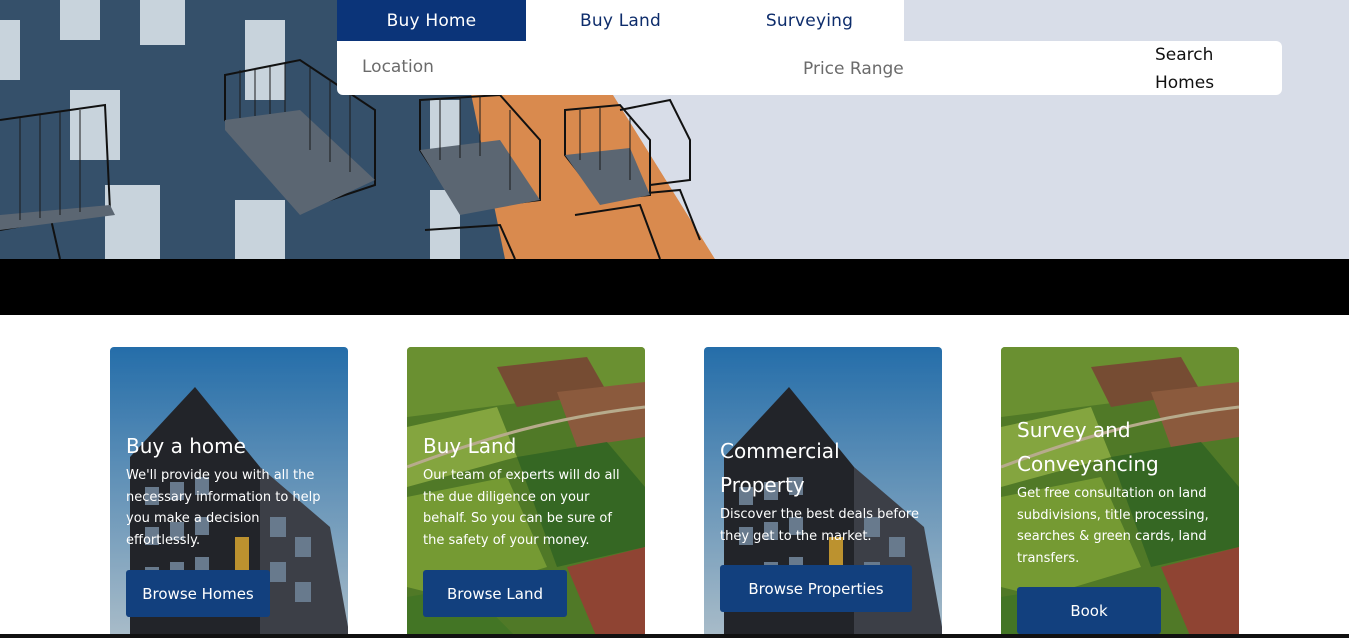  I want to click on tab-buy-home: Buy Home, so click(431, 20).